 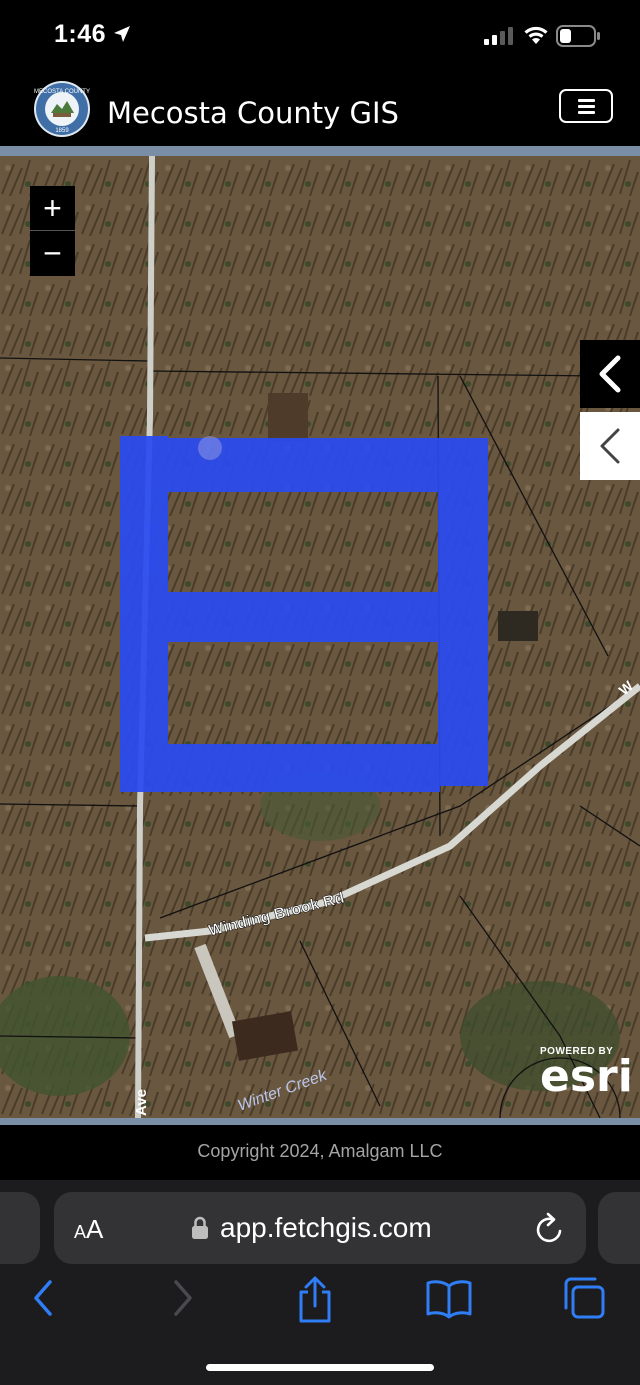 I want to click on svg-text: 1859, so click(x=62, y=131).